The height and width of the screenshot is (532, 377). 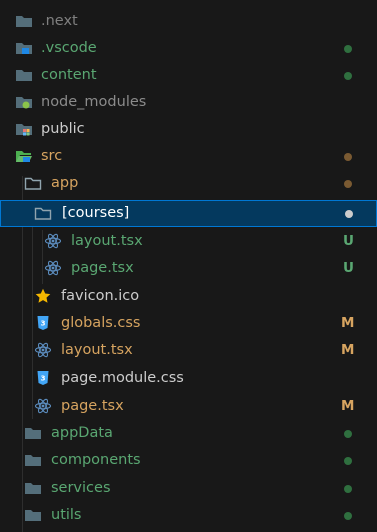 I want to click on folder-src-open-icon, so click(x=24, y=156).